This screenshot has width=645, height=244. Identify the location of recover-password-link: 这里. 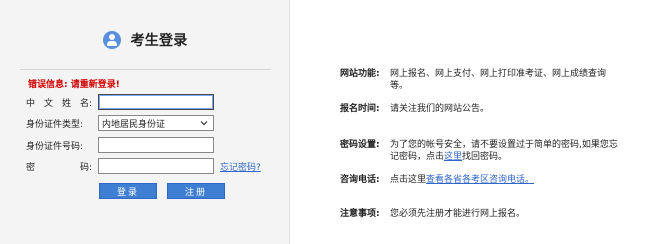
(453, 157).